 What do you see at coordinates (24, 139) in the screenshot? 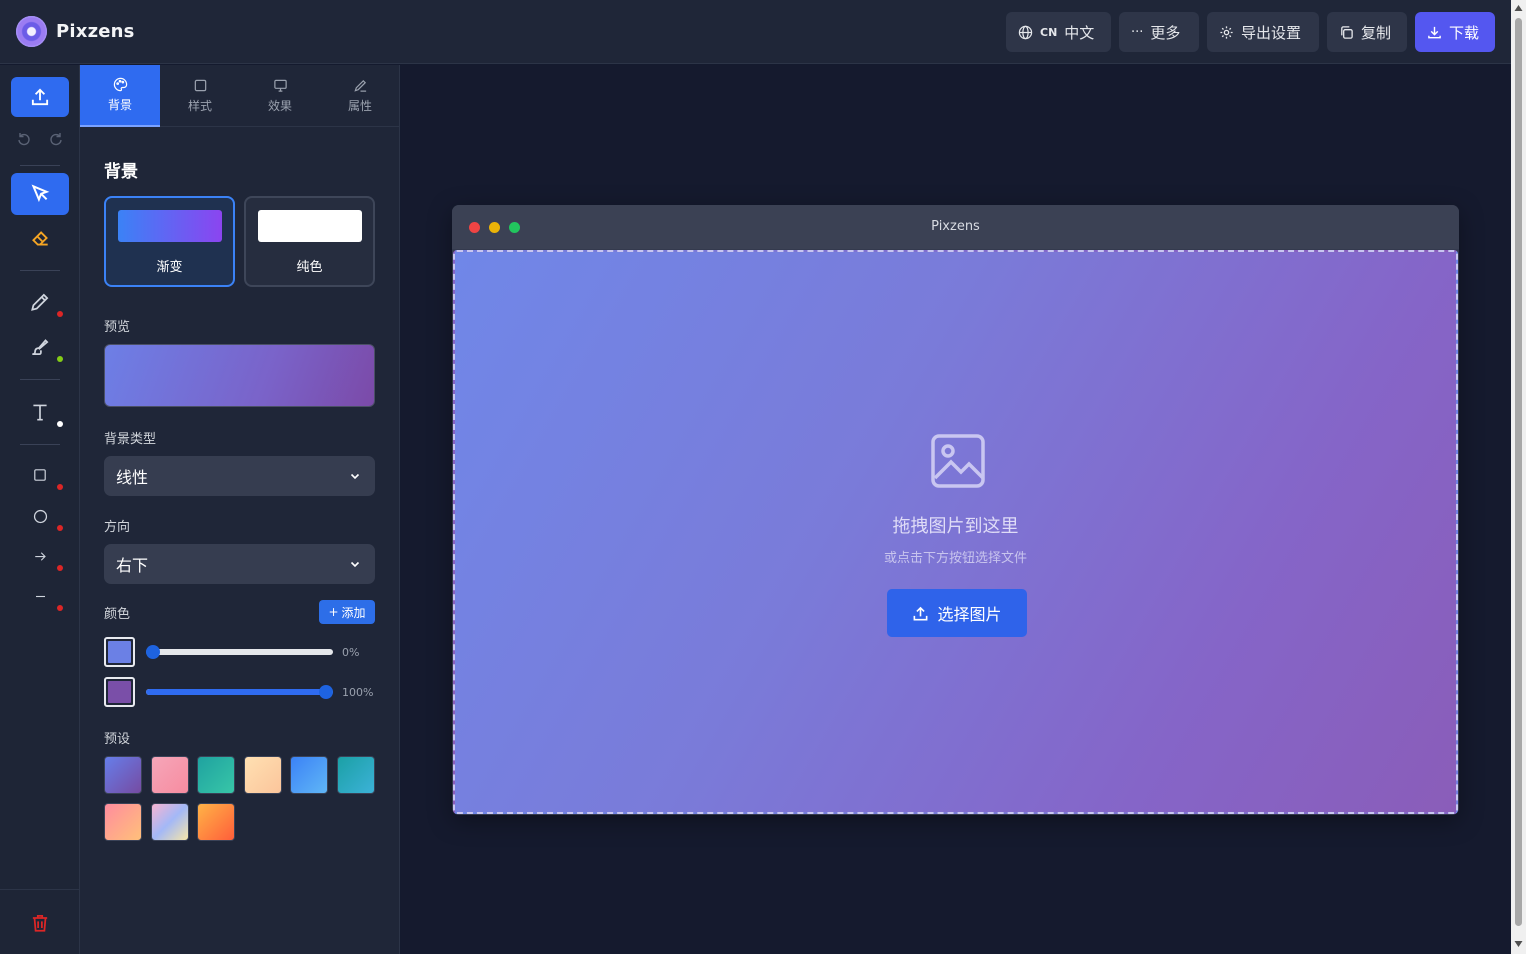
I see `undo-icon` at bounding box center [24, 139].